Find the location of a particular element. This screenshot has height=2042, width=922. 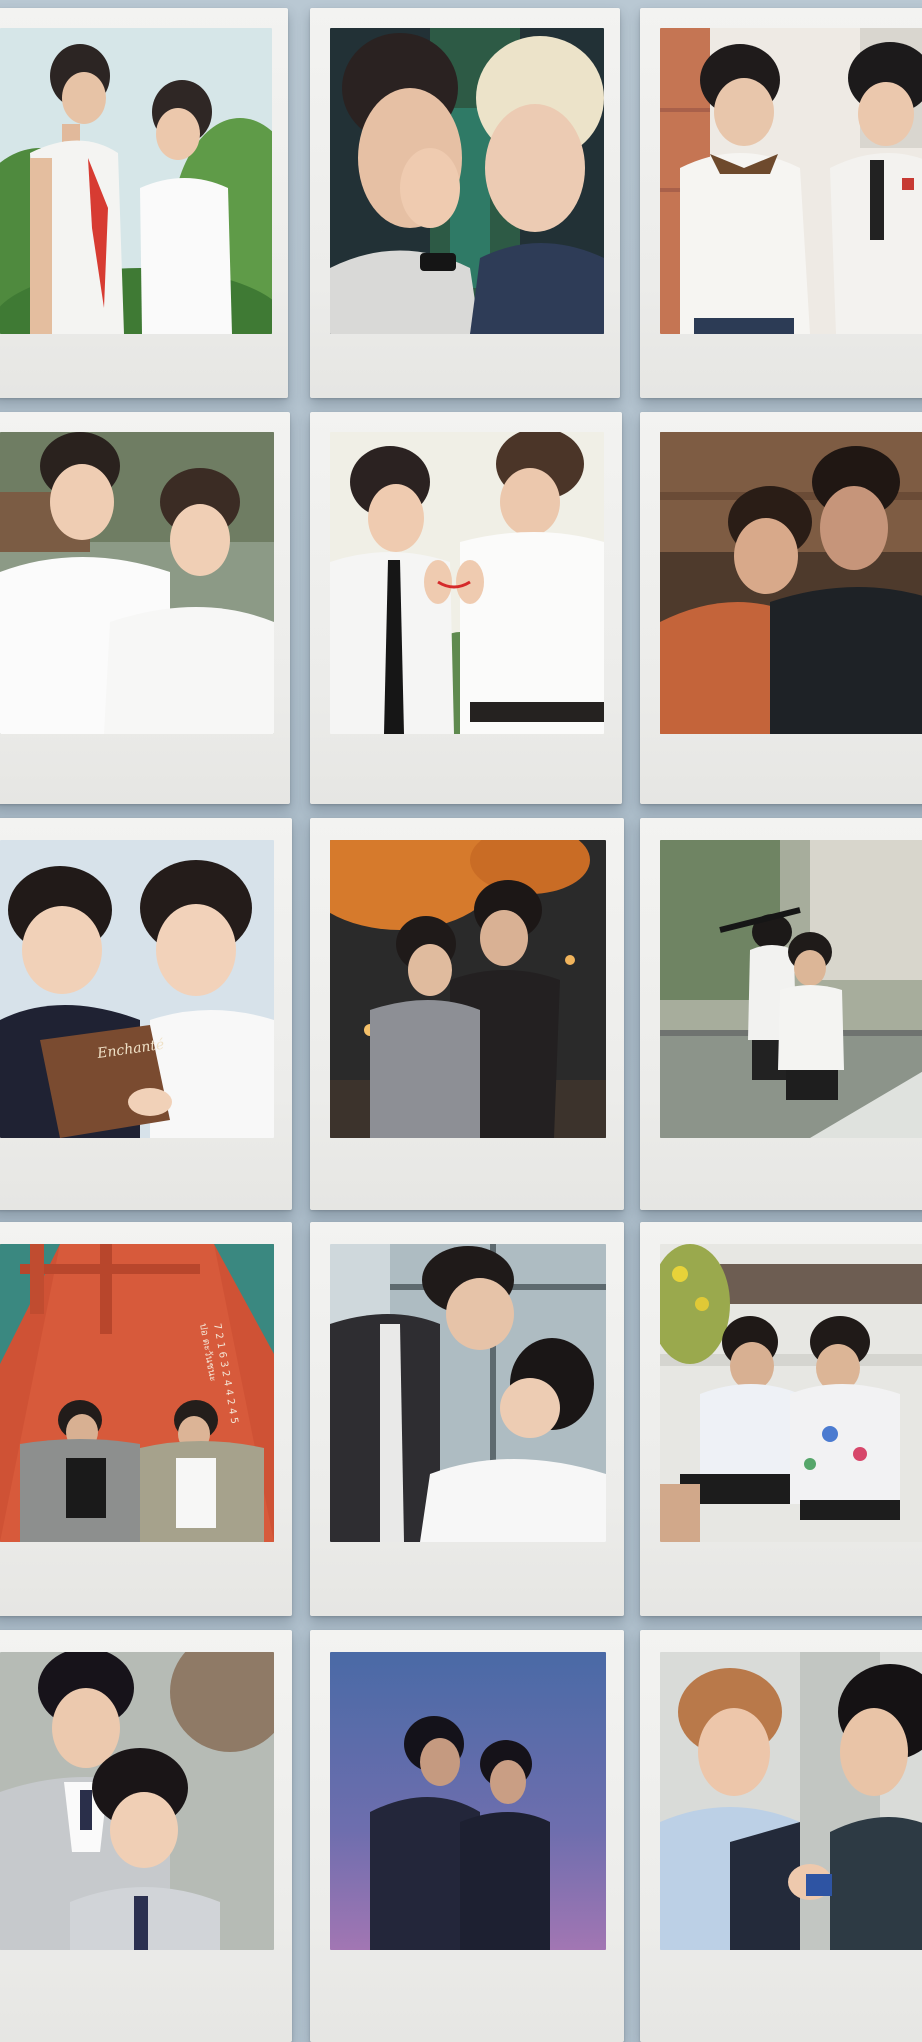

photo-10: 7 2 1 6 3 2 4 4 2 4 5 ปอ ตะวันชนะ is located at coordinates (137, 1393).